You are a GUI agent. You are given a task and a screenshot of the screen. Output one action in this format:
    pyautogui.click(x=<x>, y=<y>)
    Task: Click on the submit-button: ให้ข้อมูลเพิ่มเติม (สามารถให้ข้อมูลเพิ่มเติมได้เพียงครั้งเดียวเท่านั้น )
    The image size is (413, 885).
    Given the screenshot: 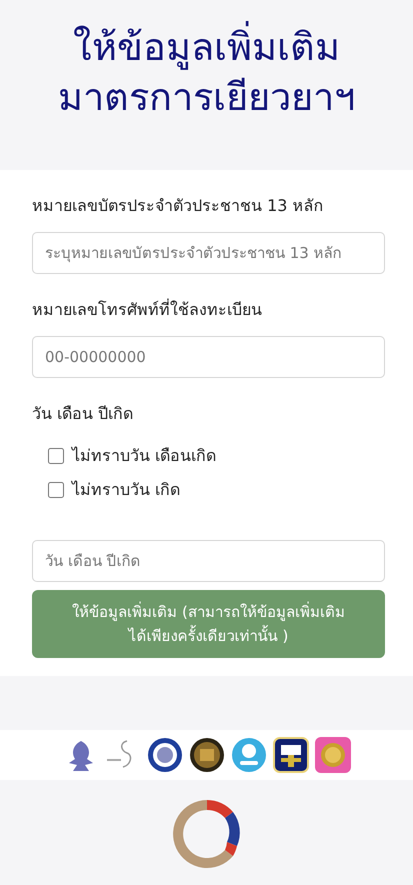 What is the action you would take?
    pyautogui.click(x=208, y=624)
    